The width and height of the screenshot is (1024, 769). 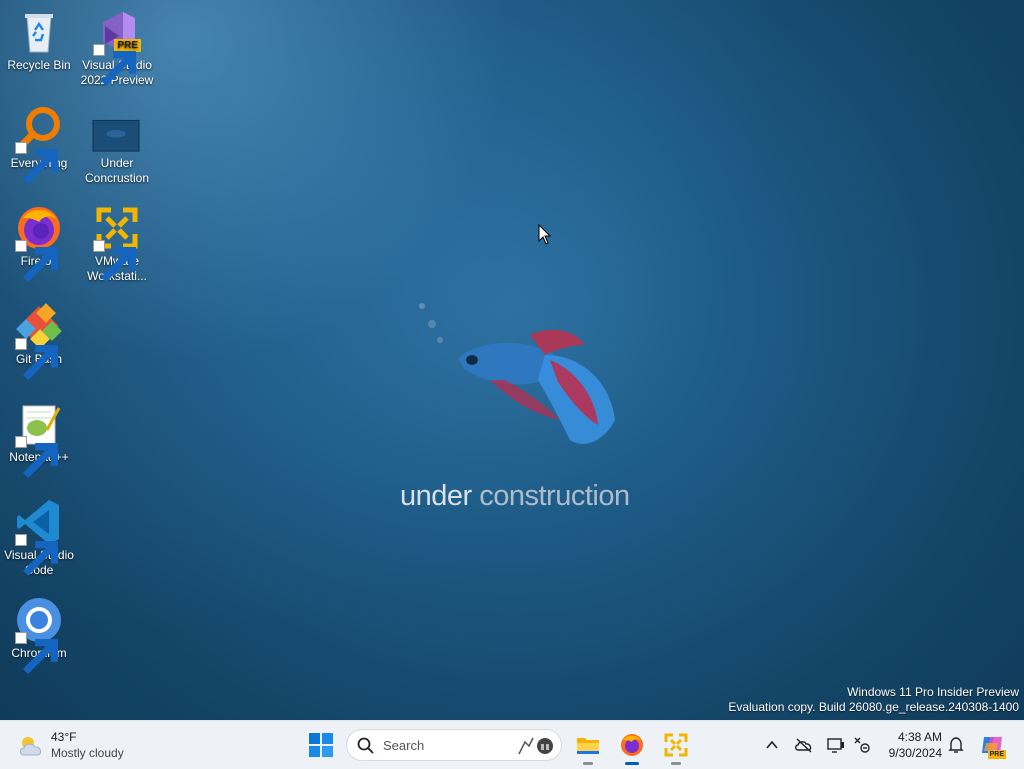 I want to click on taskbar-app-vmware, so click(x=676, y=747).